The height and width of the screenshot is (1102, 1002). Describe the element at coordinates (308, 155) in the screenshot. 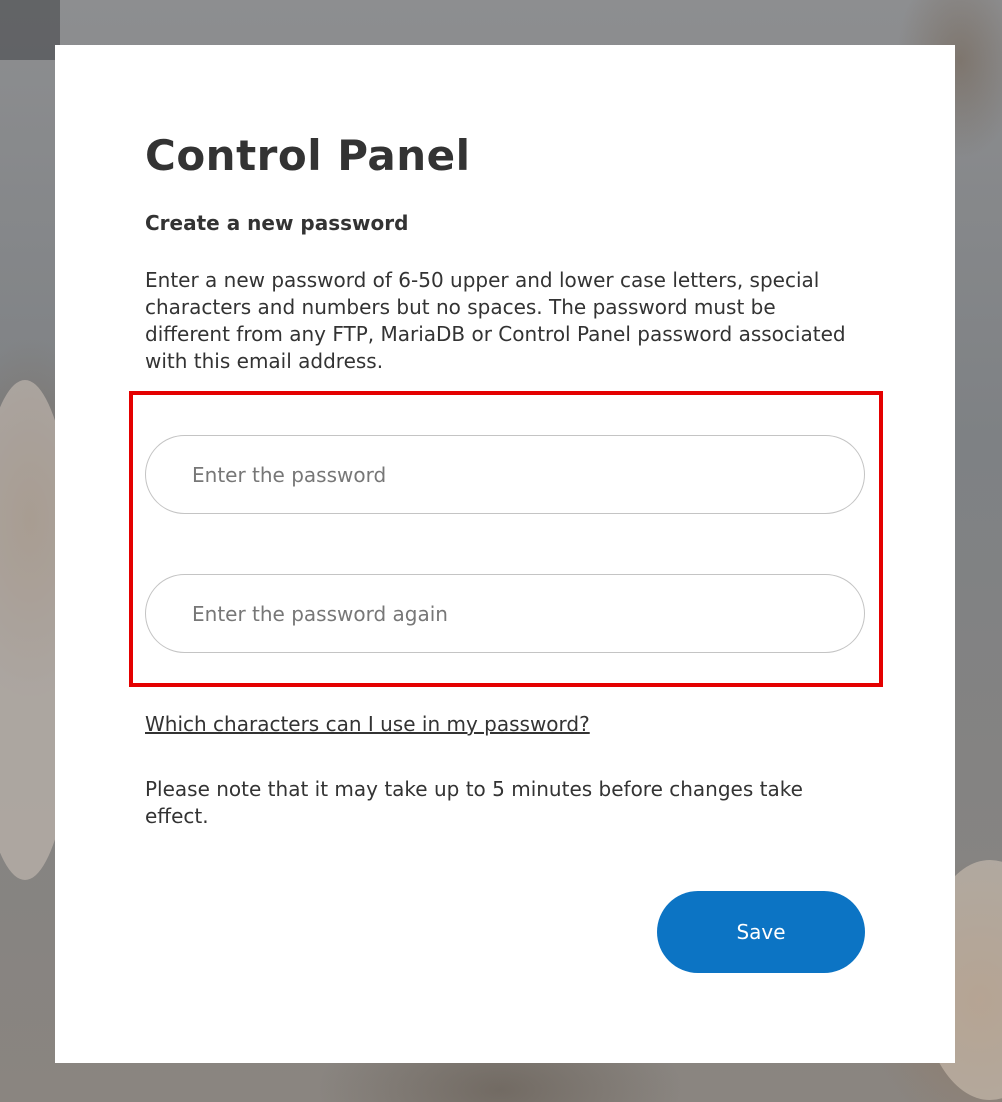

I see `page-title: Control Panel` at that location.